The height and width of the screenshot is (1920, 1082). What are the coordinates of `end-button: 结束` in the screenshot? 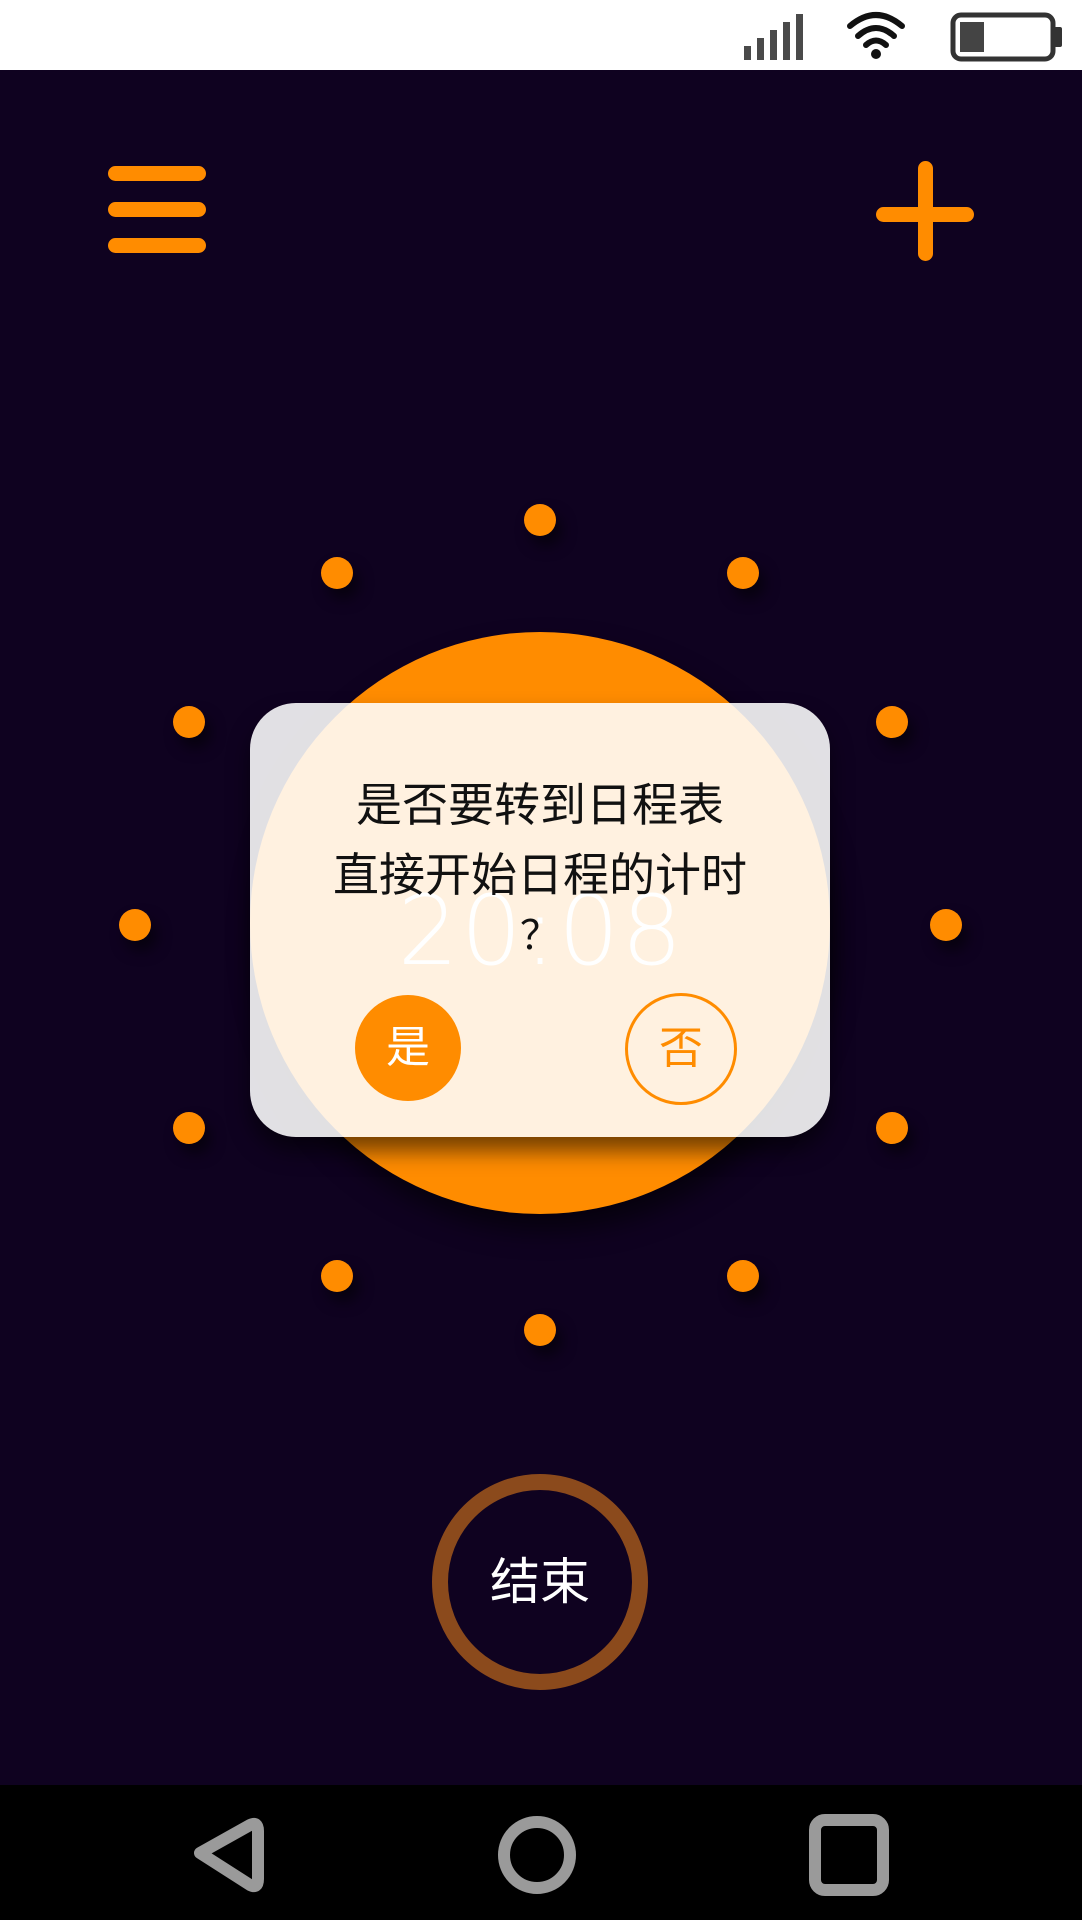 It's located at (540, 1582).